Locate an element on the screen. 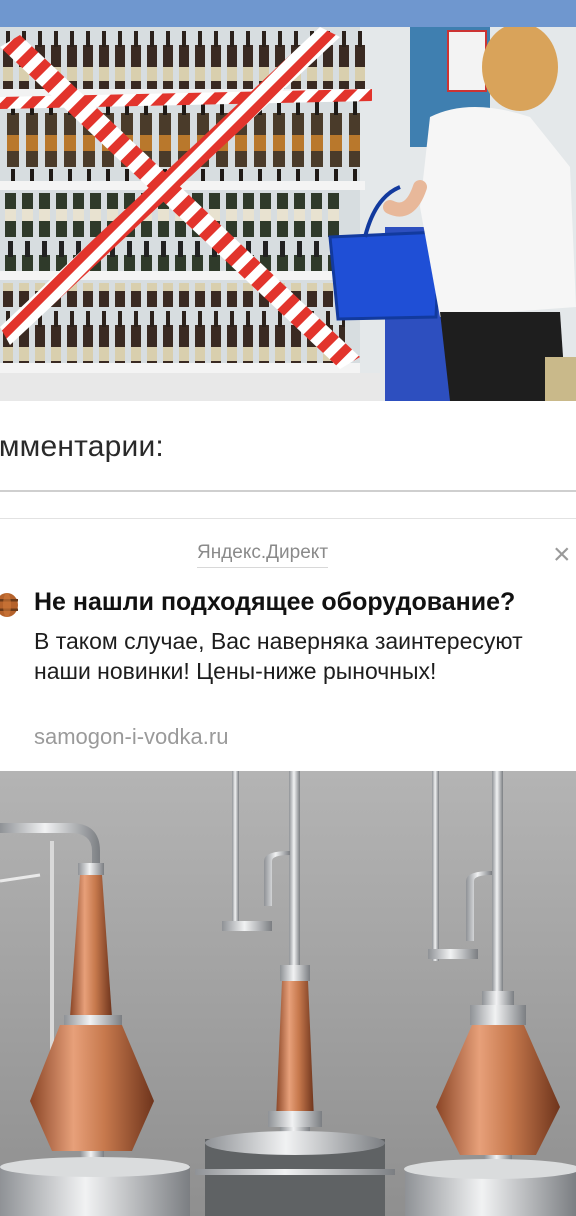 The width and height of the screenshot is (576, 1216). top-bar is located at coordinates (288, 13).